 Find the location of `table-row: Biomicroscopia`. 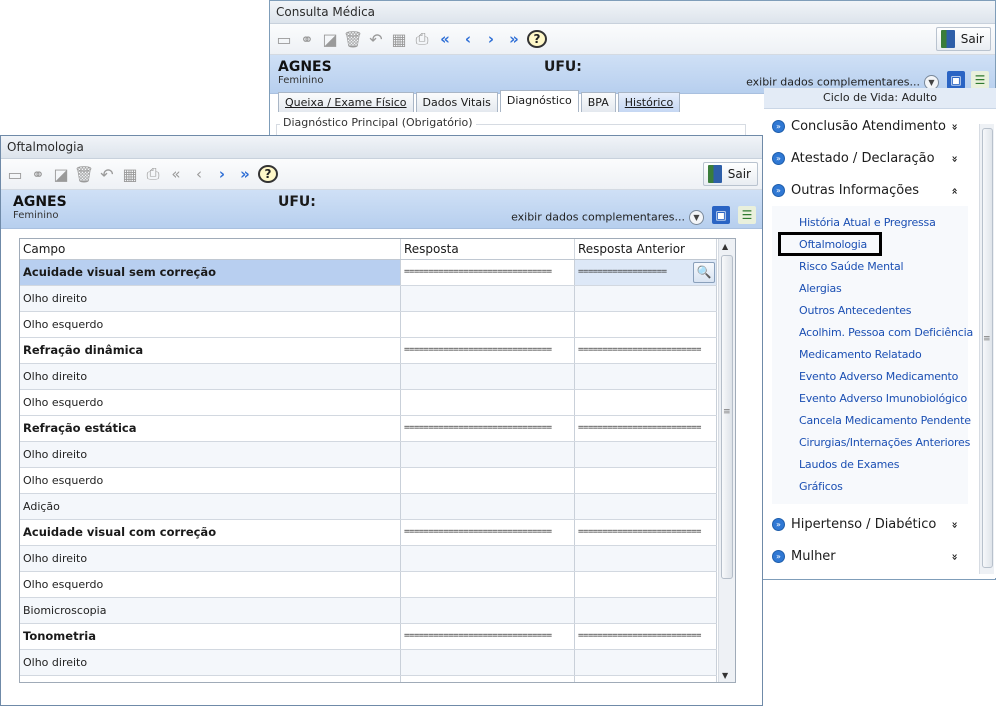

table-row: Biomicroscopia is located at coordinates (368, 611).